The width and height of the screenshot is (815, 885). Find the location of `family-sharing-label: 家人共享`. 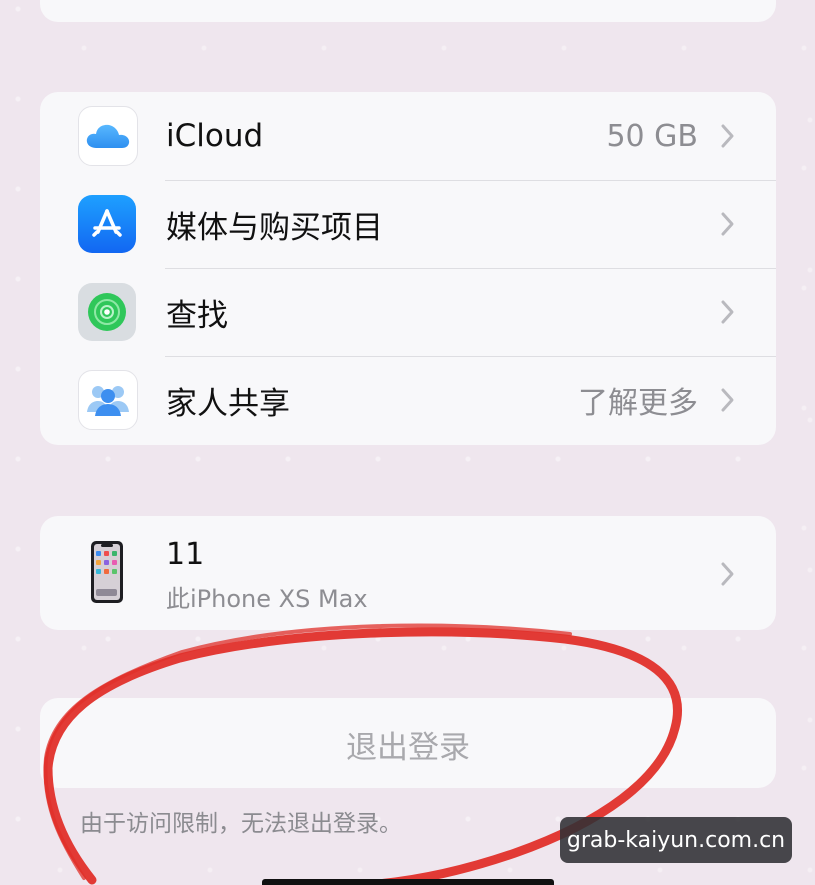

family-sharing-label: 家人共享 is located at coordinates (228, 403).